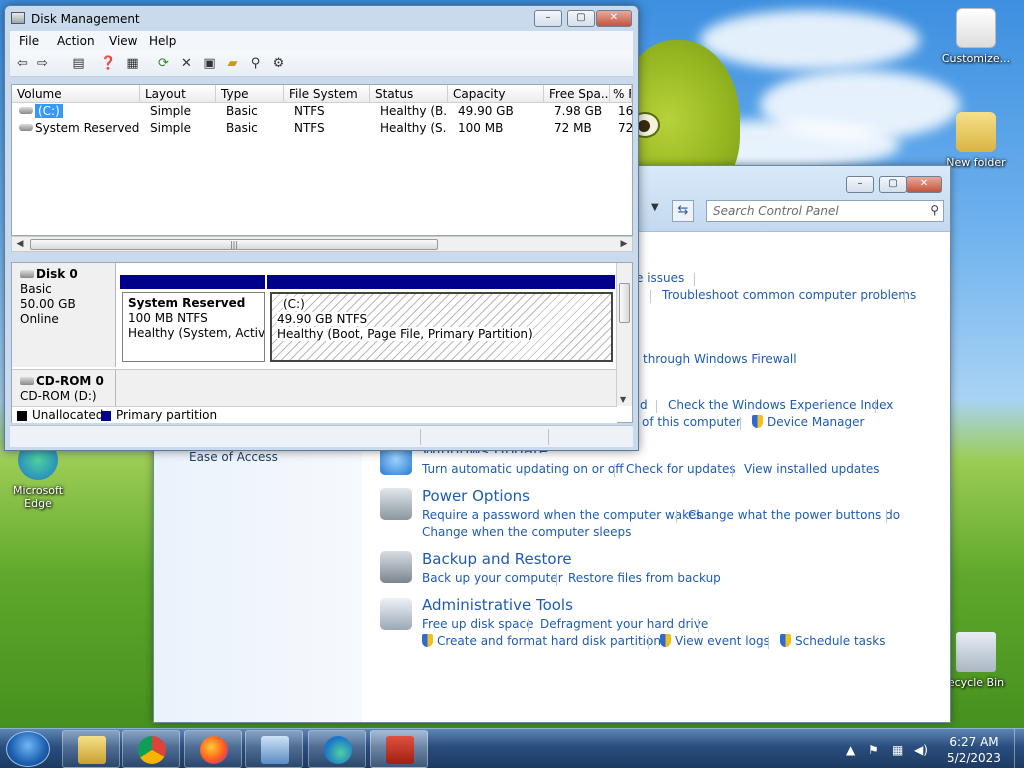 The width and height of the screenshot is (1024, 768). Describe the element at coordinates (178, 94) in the screenshot. I see `column-header-layout: Layout` at that location.